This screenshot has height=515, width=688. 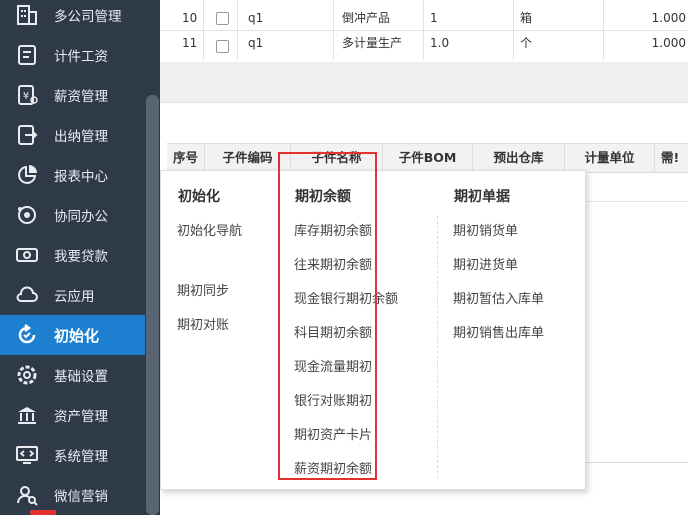 I want to click on col-header: 序号, so click(x=186, y=158).